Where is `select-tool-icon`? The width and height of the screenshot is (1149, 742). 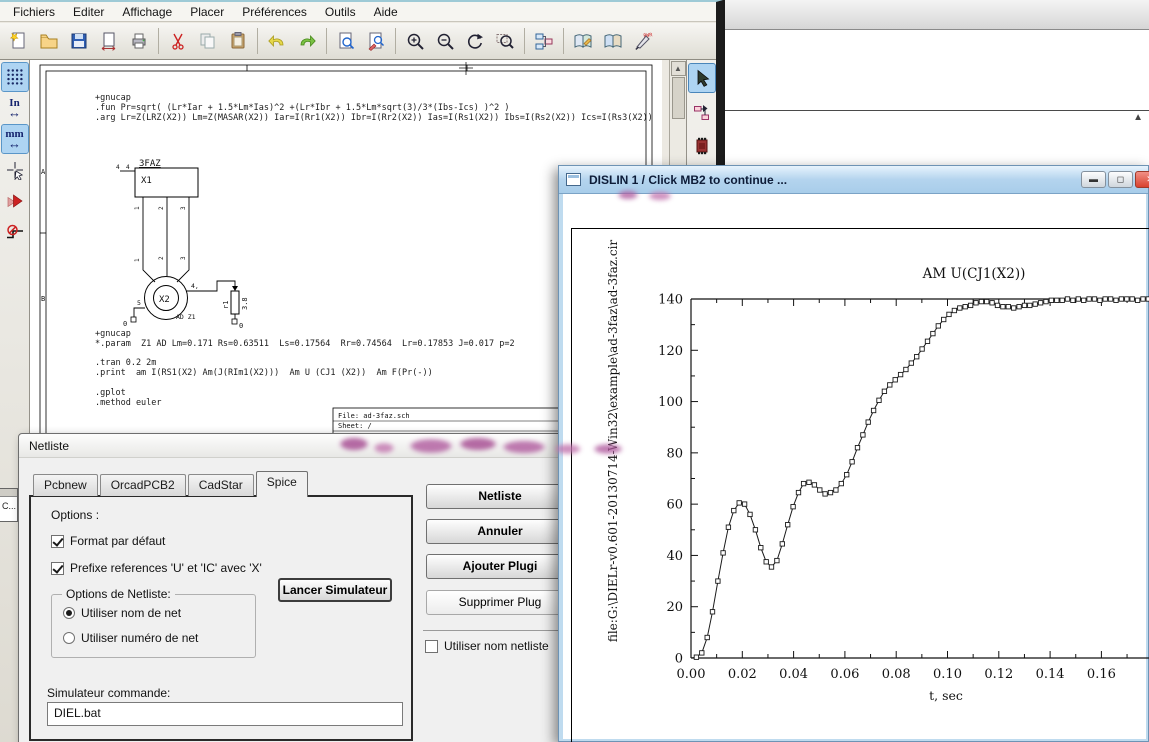 select-tool-icon is located at coordinates (701, 78).